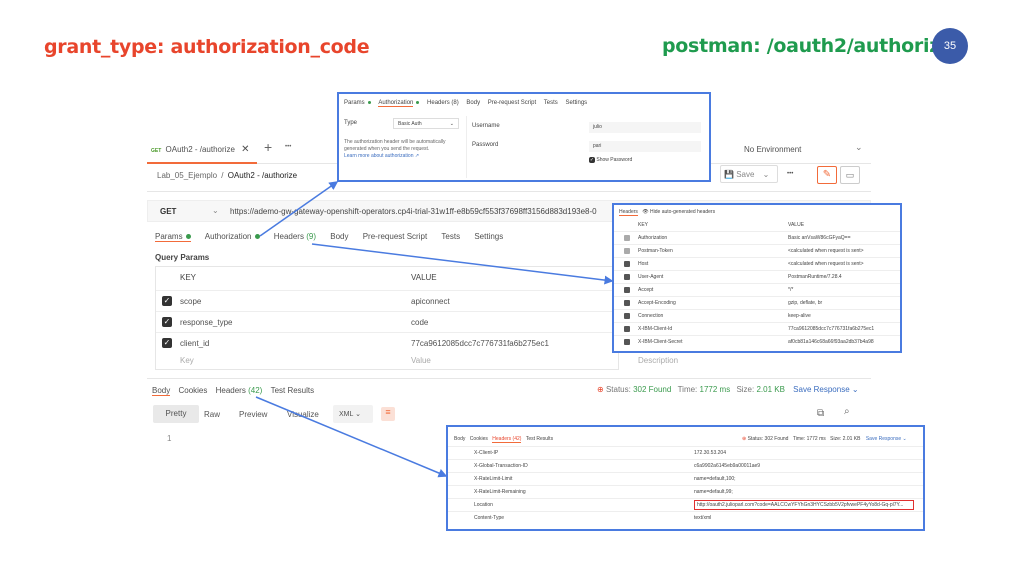 Image resolution: width=1024 pixels, height=571 pixels. Describe the element at coordinates (462, 264) in the screenshot. I see `arrow-headers` at that location.